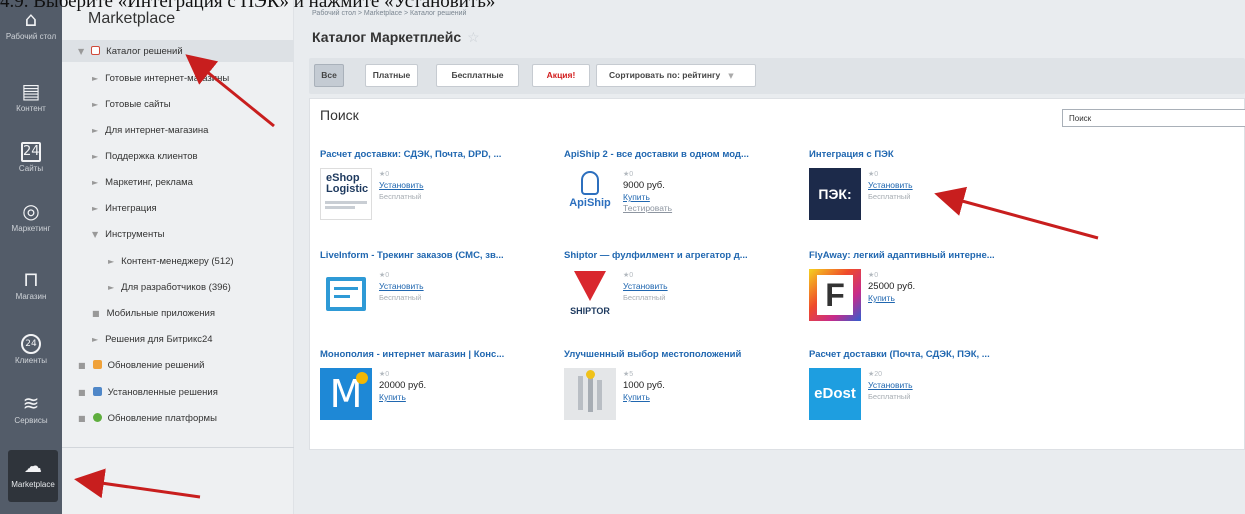 This screenshot has height=514, width=1245. Describe the element at coordinates (153, 313) in the screenshot. I see `sidebar-item-mobile: ■ Мобильные приложения` at that location.